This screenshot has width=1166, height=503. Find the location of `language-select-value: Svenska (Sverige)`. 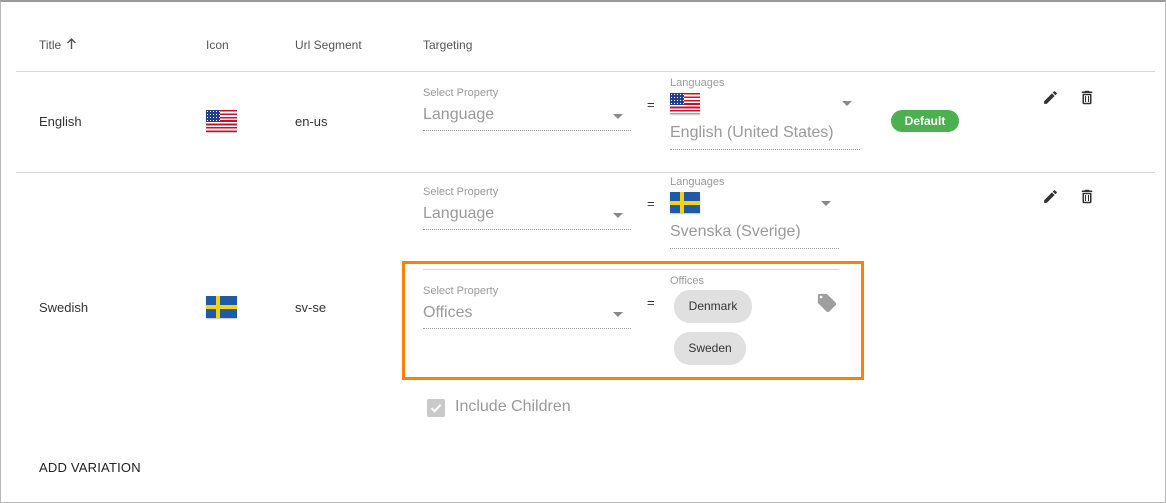

language-select-value: Svenska (Sverige) is located at coordinates (735, 232).